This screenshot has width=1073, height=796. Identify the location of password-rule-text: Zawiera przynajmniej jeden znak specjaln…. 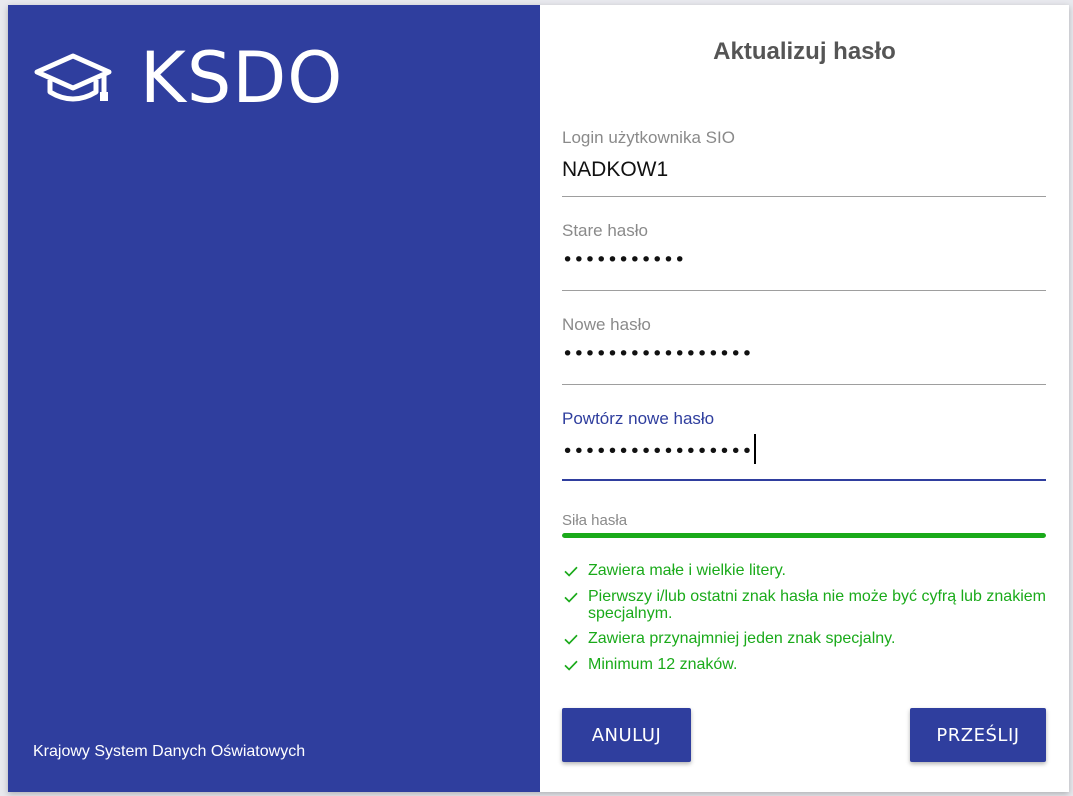
(742, 638).